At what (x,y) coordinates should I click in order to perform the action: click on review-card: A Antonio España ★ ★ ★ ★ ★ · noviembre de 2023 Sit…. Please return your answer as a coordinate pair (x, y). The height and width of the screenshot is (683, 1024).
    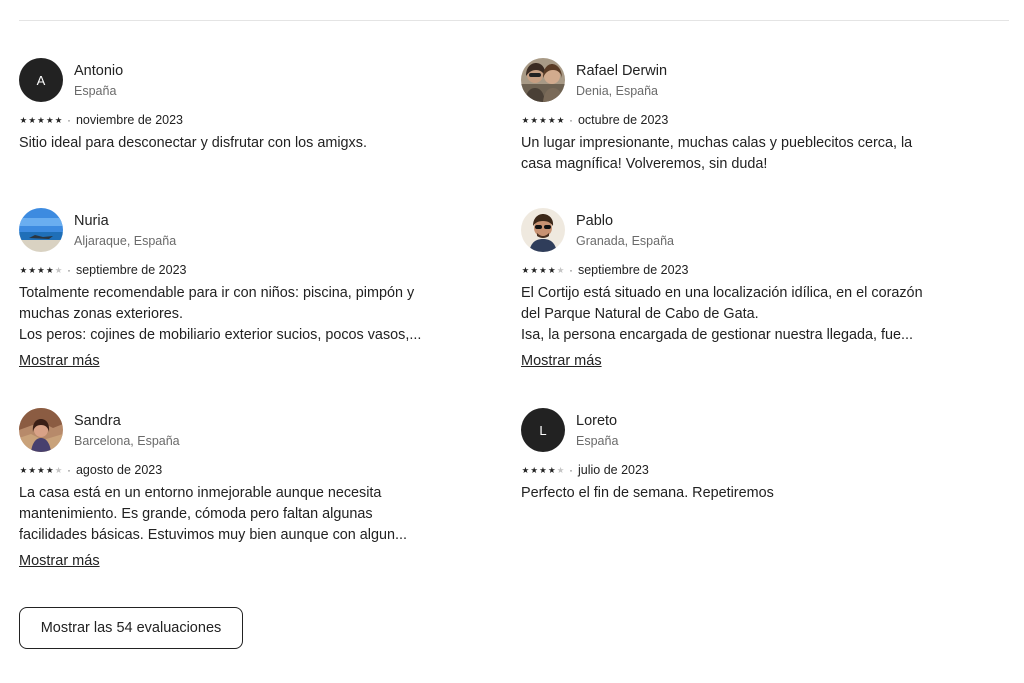
    Looking at the image, I should click on (229, 106).